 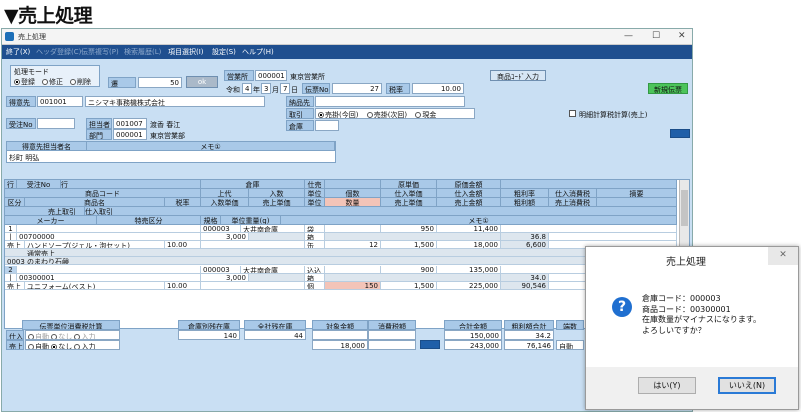 What do you see at coordinates (747, 385) in the screenshot?
I see `no-button: いいえ(N)` at bounding box center [747, 385].